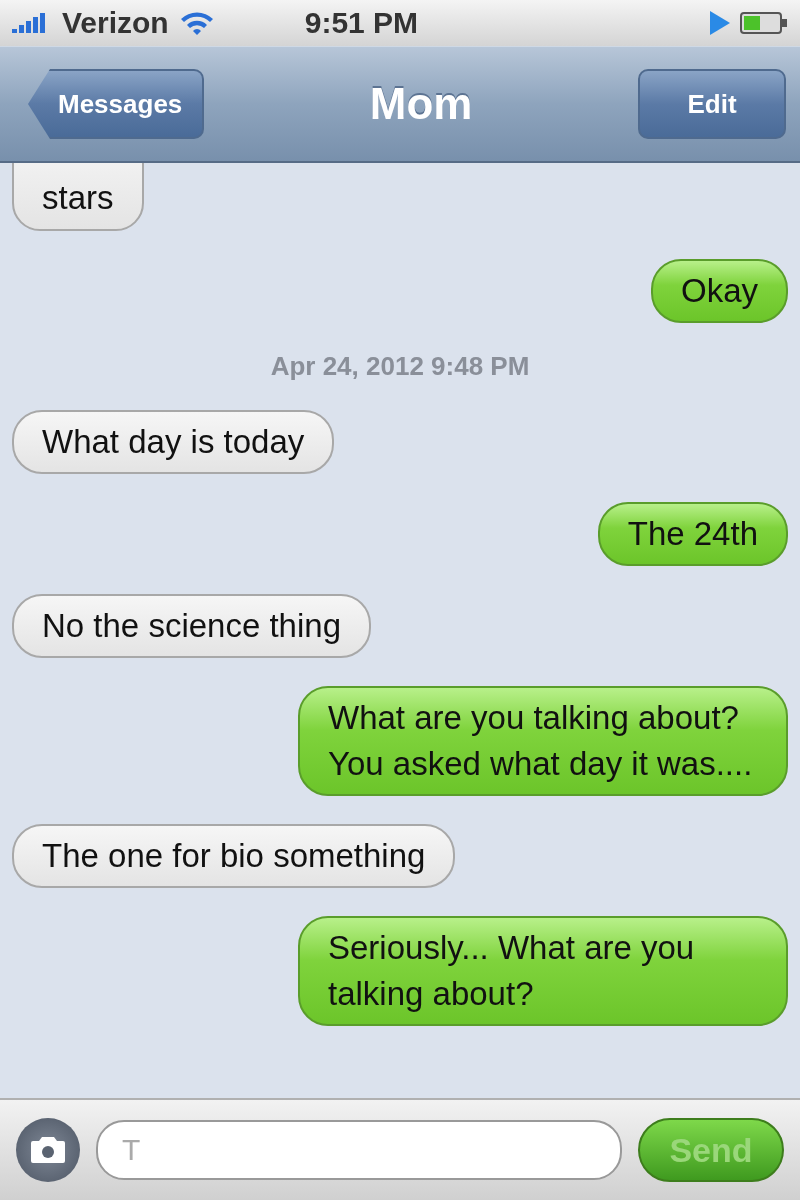 The image size is (800, 1200). Describe the element at coordinates (543, 971) in the screenshot. I see `sent-message: Seriously... What are you talking about?` at that location.